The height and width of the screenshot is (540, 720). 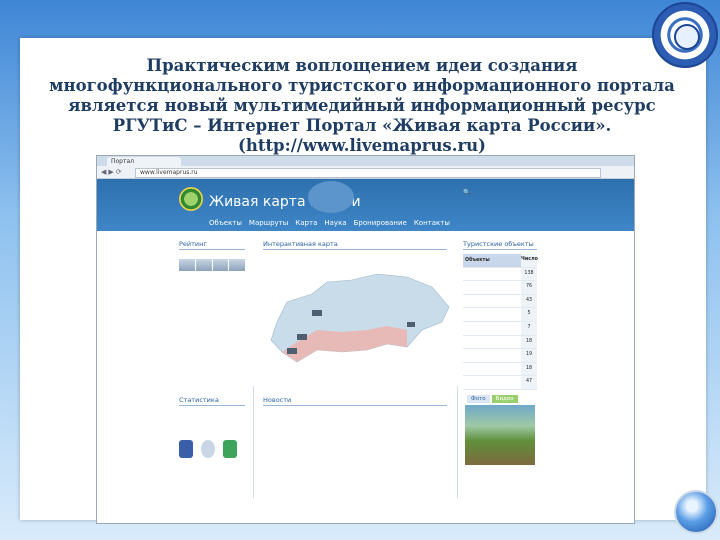 I want to click on table-row: 19, so click(x=500, y=356).